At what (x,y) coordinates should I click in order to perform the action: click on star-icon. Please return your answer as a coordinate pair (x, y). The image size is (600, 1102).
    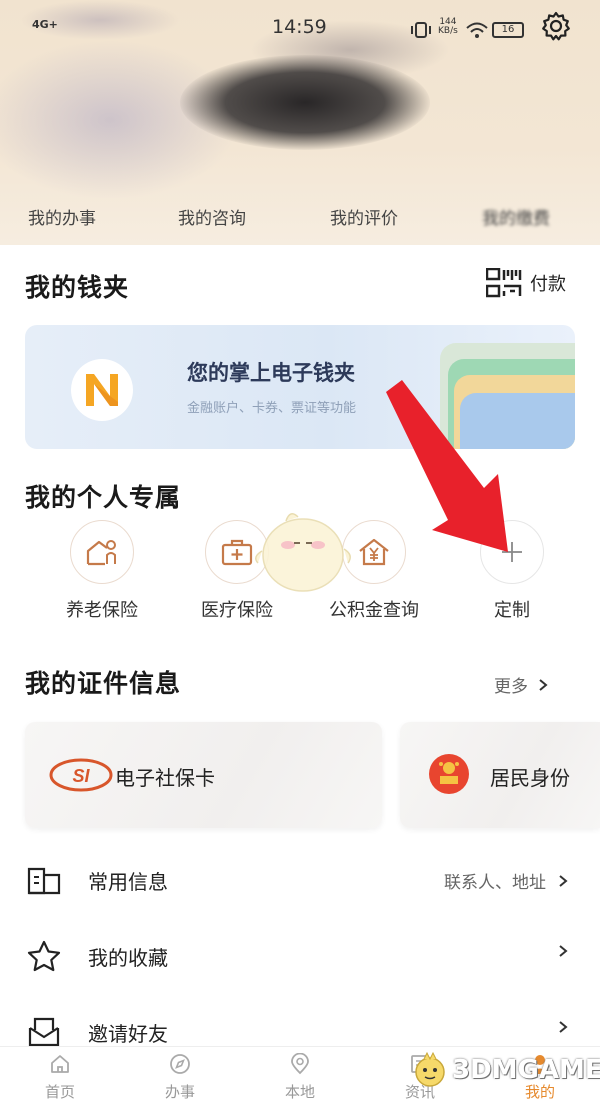
    Looking at the image, I should click on (44, 956).